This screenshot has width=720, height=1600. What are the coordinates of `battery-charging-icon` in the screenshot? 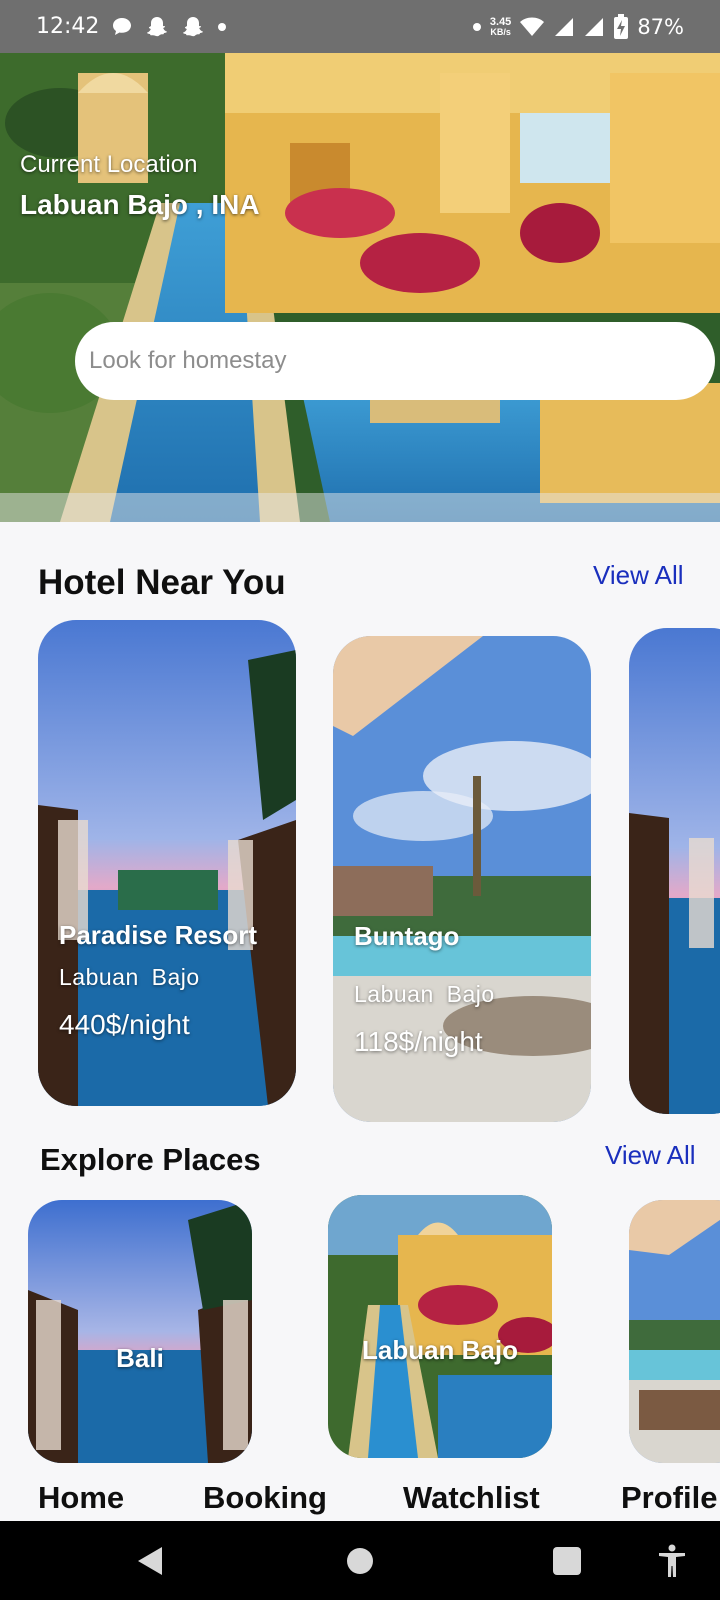 It's located at (621, 26).